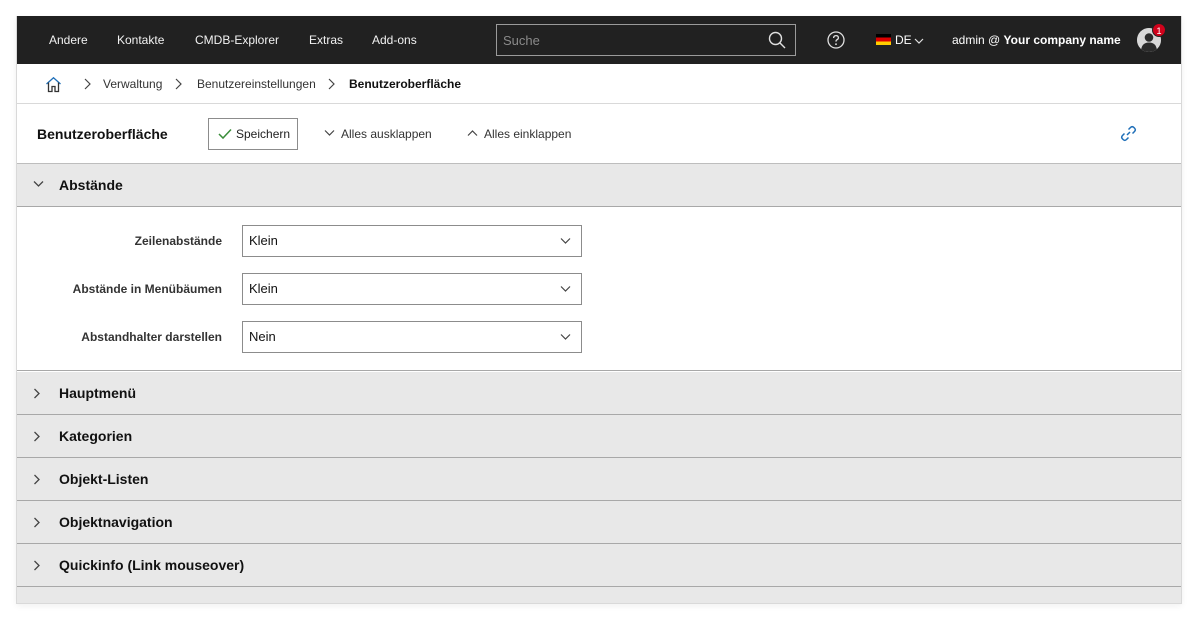  I want to click on select-value: Nein, so click(262, 336).